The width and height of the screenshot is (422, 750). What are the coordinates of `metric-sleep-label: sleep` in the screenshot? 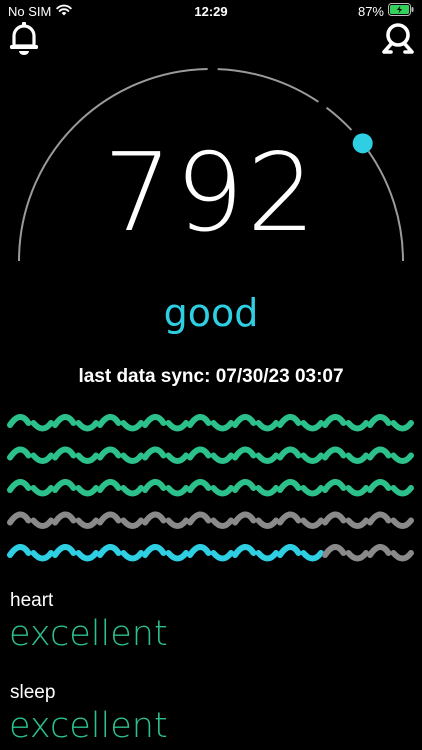 It's located at (33, 692).